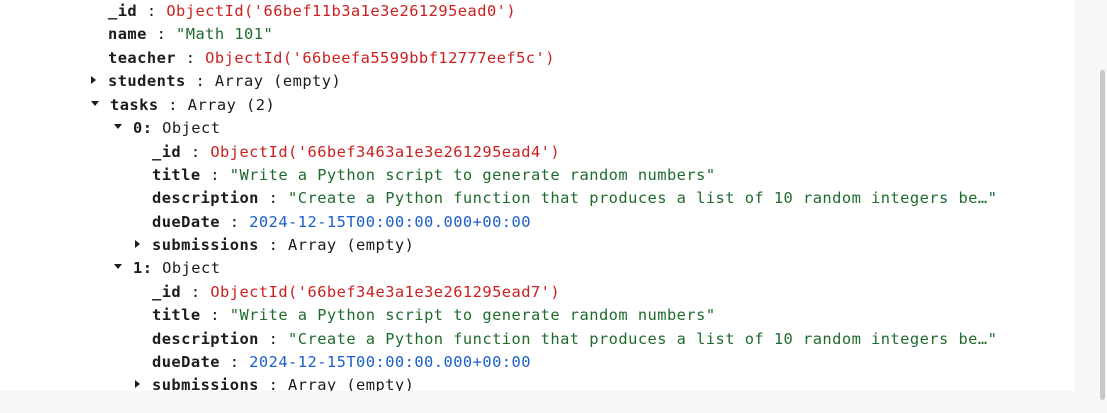  I want to click on field-key: students, so click(147, 81).